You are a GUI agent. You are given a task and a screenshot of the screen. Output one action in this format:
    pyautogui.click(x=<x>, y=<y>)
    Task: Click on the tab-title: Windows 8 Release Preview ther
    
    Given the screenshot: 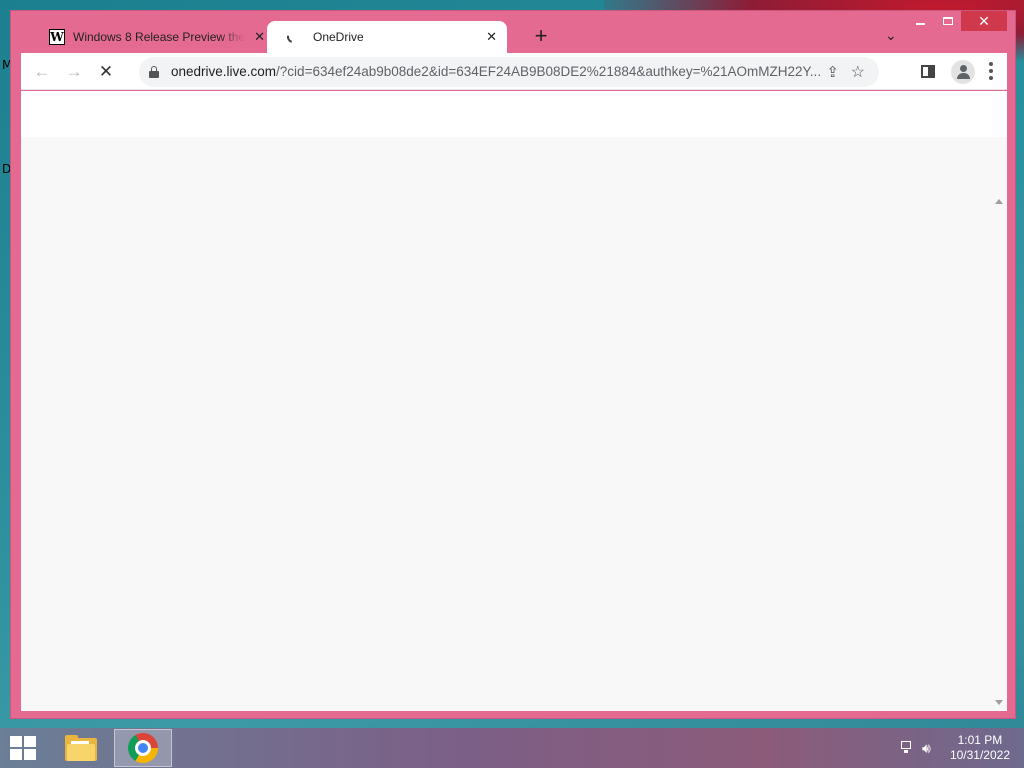 What is the action you would take?
    pyautogui.click(x=159, y=37)
    